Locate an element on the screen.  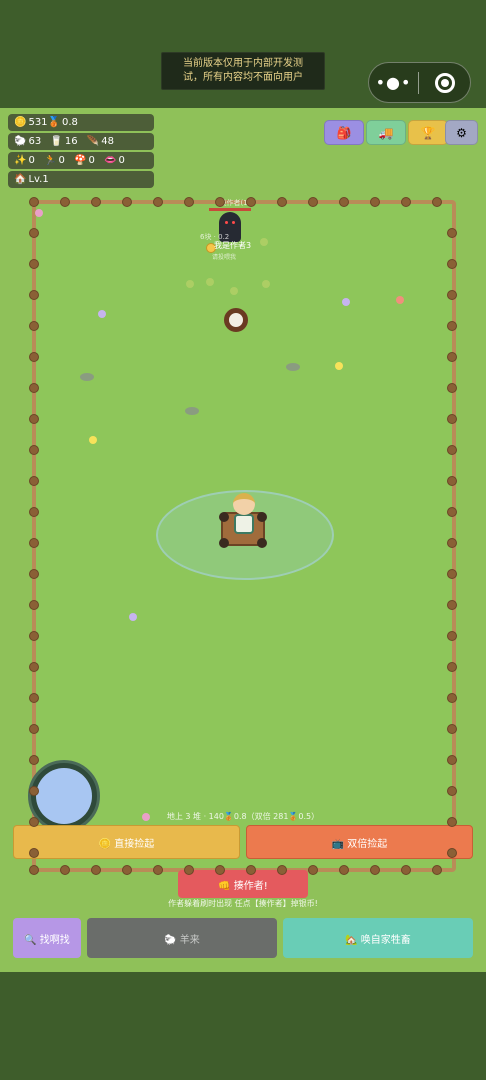
trophy-icon: 🏆 is located at coordinates (428, 132).